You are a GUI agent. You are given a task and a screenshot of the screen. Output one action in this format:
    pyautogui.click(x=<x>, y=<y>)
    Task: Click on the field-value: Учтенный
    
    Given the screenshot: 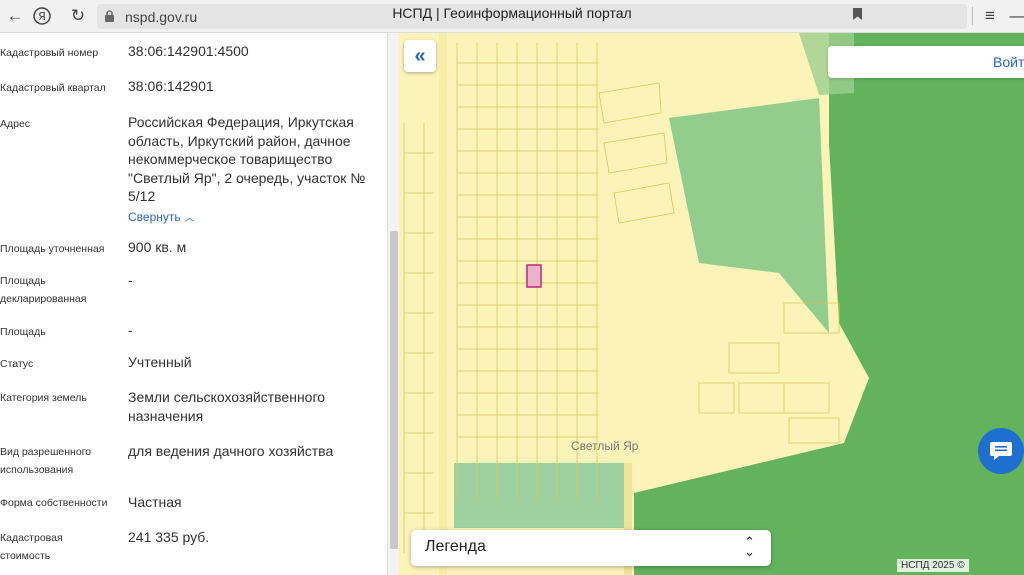 What is the action you would take?
    pyautogui.click(x=160, y=362)
    